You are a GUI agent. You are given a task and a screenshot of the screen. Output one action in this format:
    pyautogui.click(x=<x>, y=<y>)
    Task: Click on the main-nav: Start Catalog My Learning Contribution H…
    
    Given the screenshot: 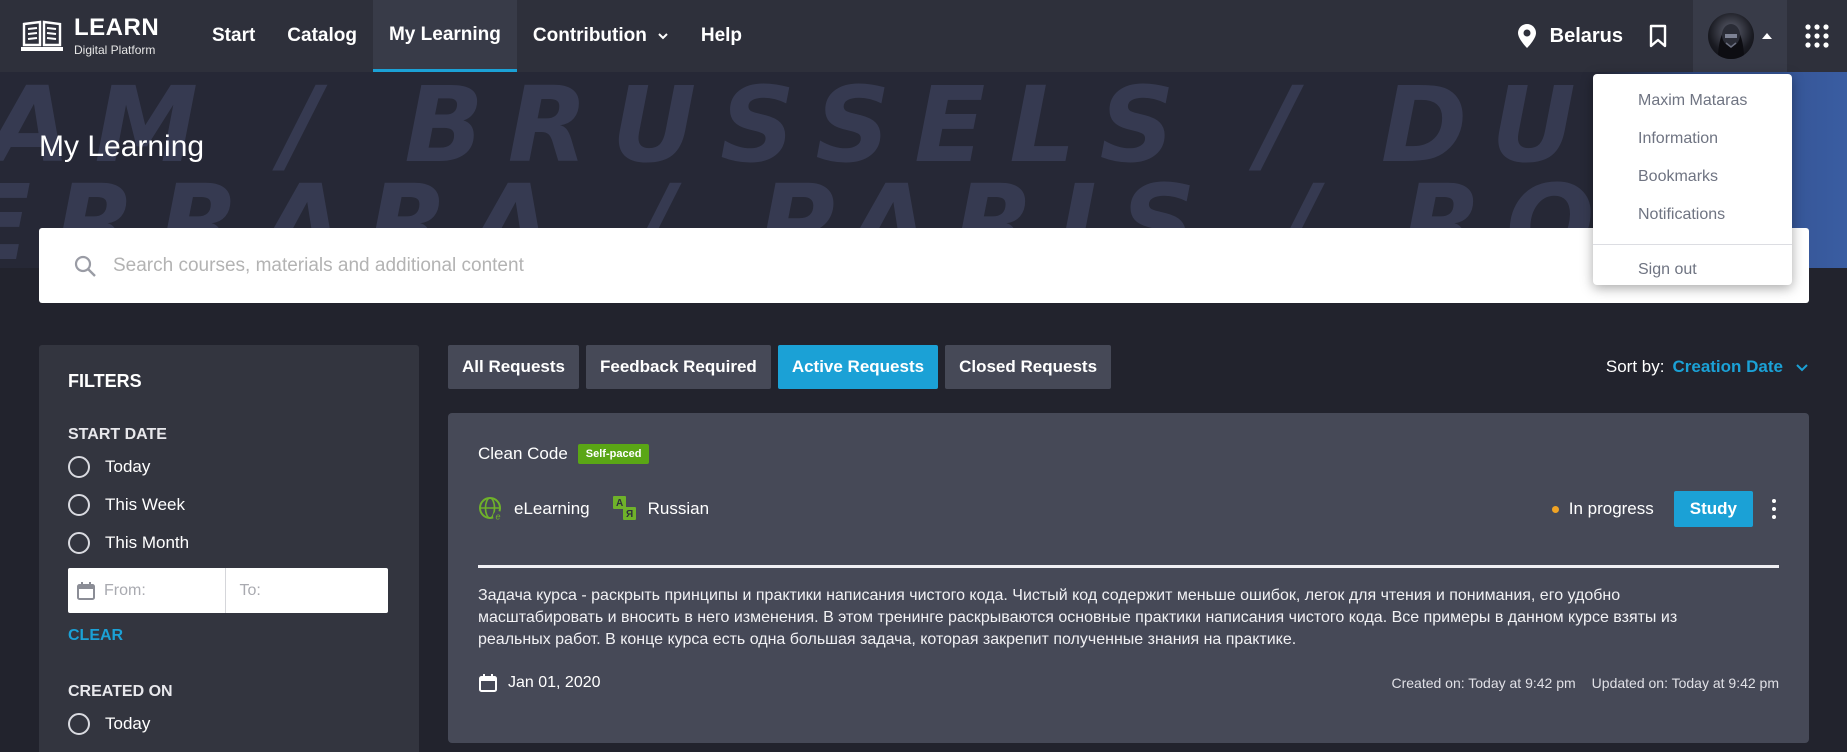 What is the action you would take?
    pyautogui.click(x=477, y=36)
    